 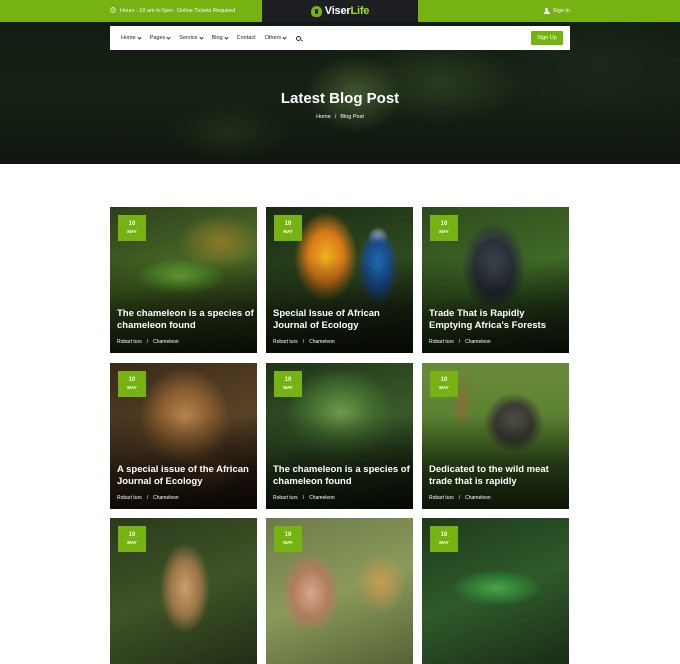 I want to click on nav-item-blog: Blog, so click(x=220, y=37).